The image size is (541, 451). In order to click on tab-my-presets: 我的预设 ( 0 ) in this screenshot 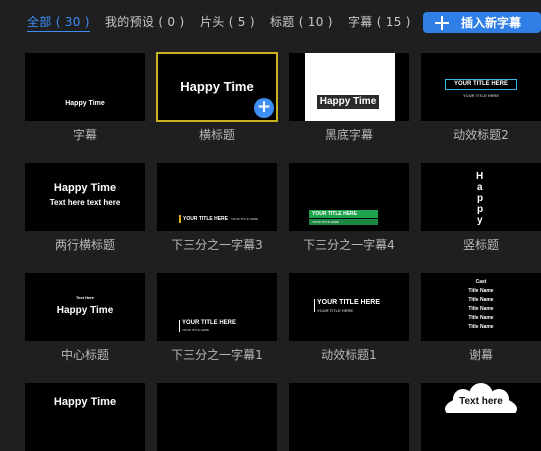, I will do `click(144, 21)`.